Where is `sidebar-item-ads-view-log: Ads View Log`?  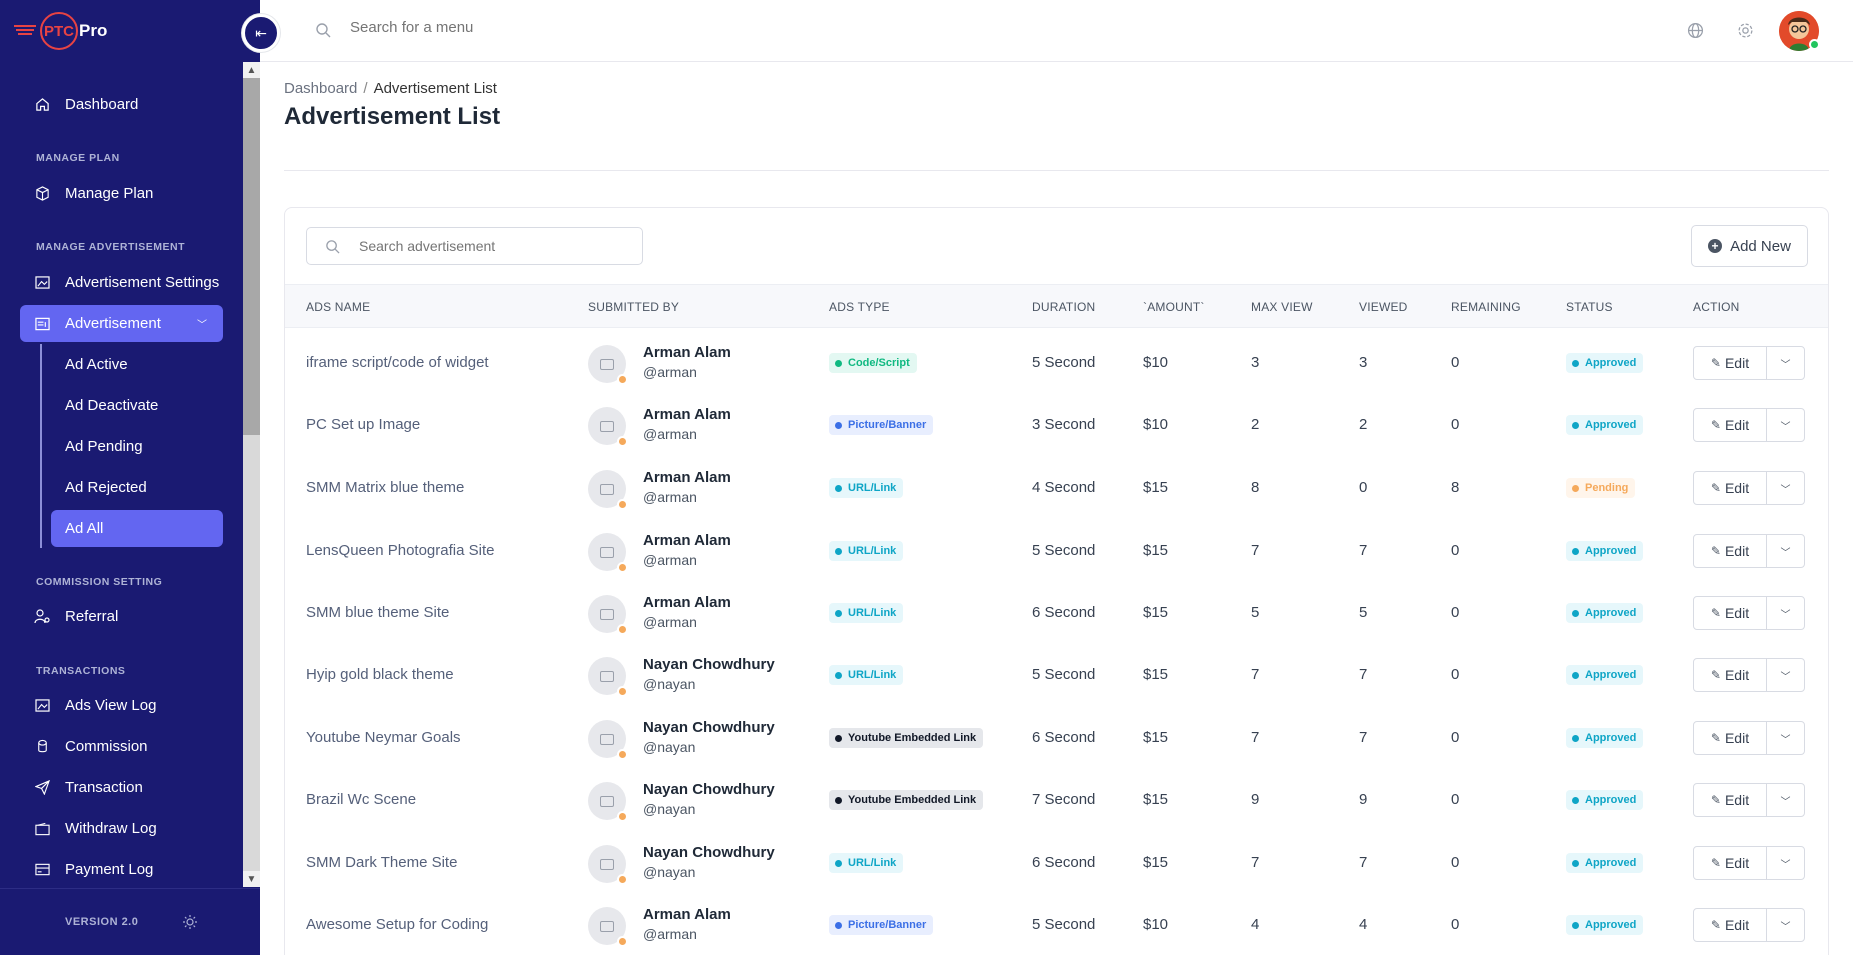
sidebar-item-ads-view-log: Ads View Log is located at coordinates (121, 705).